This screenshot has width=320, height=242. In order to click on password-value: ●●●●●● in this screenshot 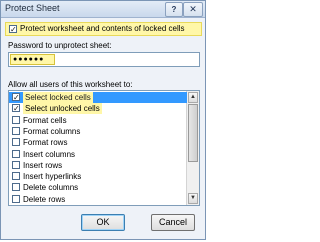, I will do `click(32, 59)`.